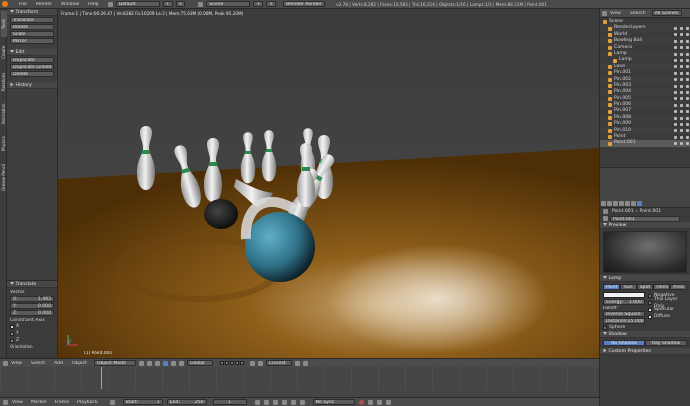  I want to click on vector-z-field: Z: 0.000, so click(32, 313).